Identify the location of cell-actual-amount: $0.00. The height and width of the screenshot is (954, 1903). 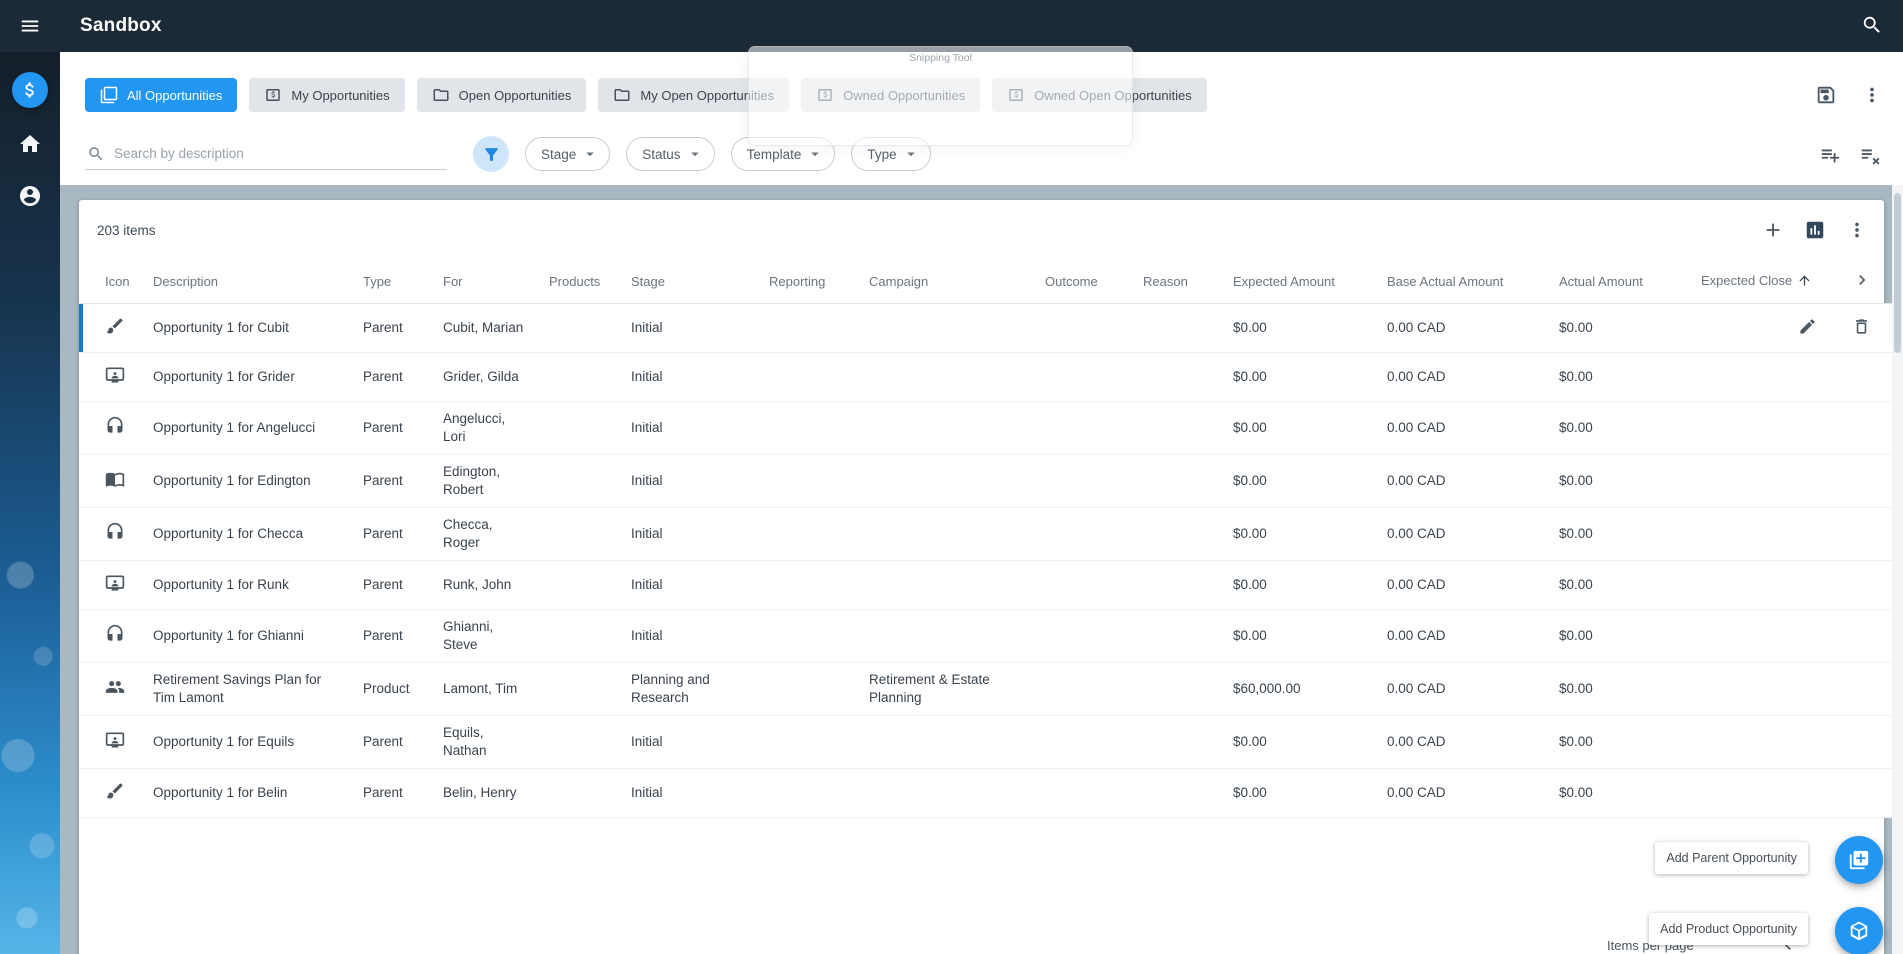
(1618, 481).